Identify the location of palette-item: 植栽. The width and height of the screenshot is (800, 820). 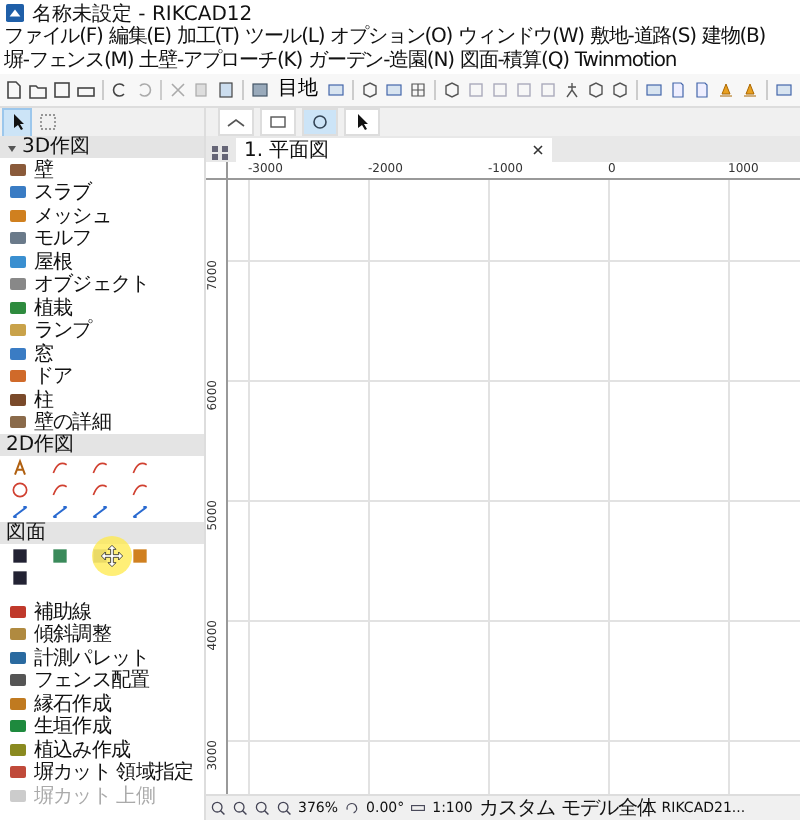
(102, 307).